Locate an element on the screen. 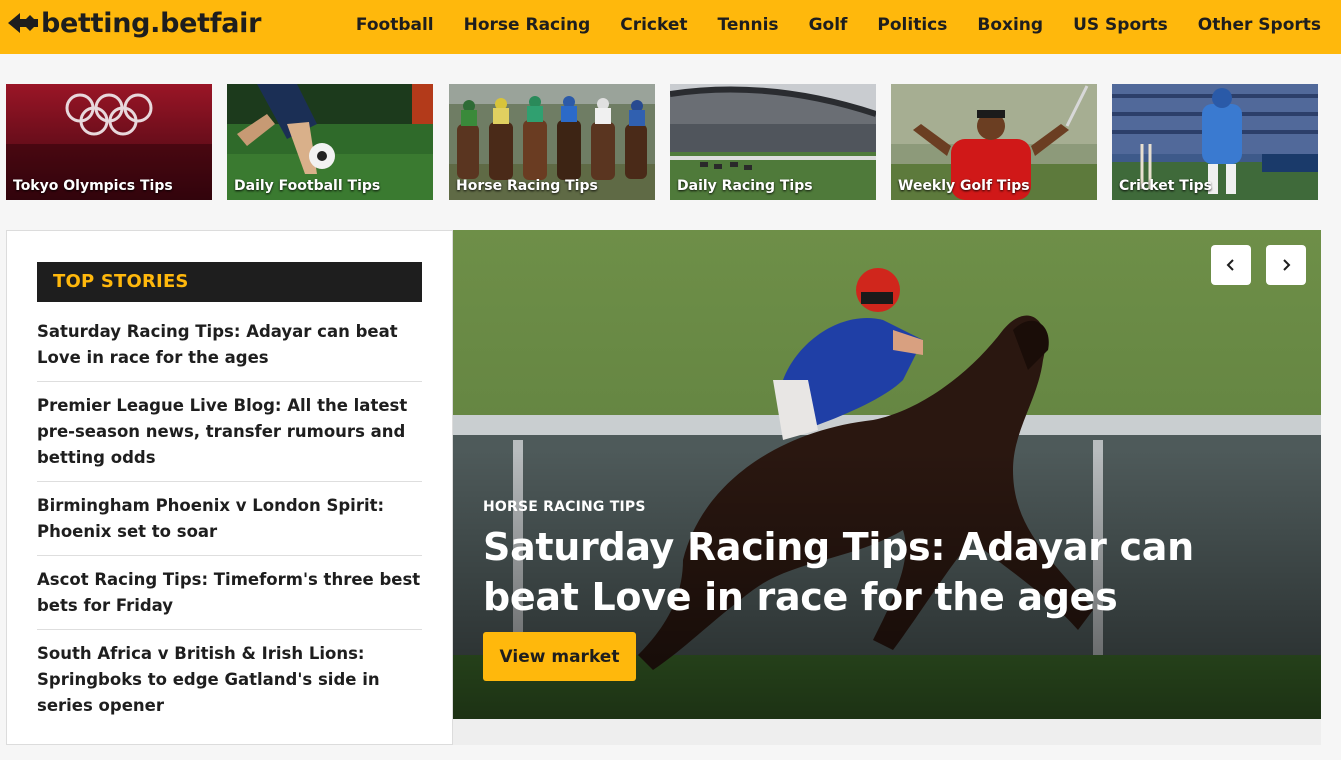 The image size is (1341, 760). nav-item-football: Football is located at coordinates (395, 25).